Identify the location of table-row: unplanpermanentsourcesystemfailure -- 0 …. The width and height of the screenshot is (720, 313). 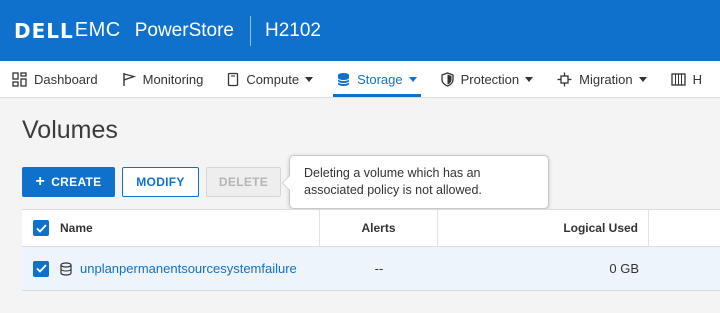
(371, 269).